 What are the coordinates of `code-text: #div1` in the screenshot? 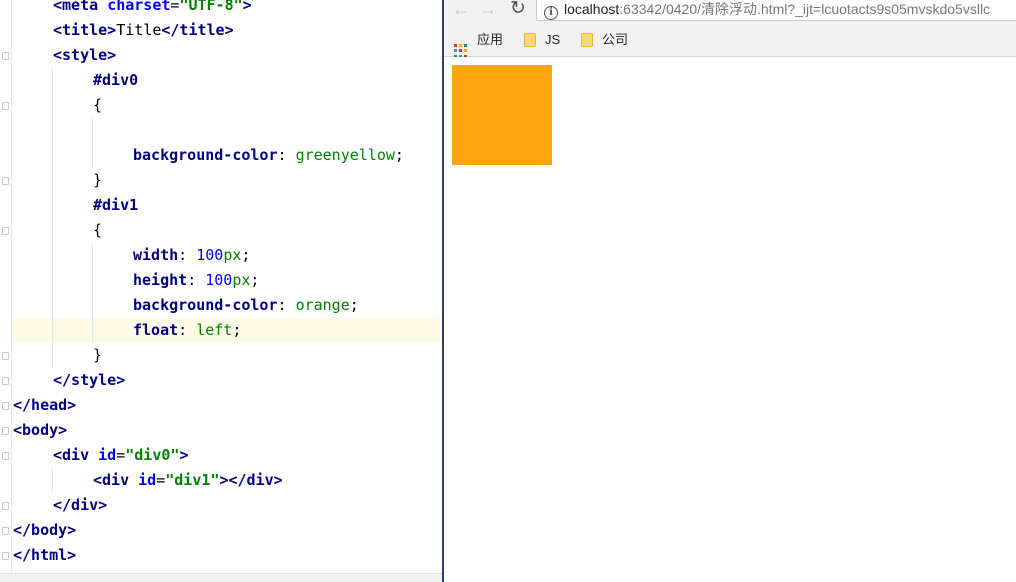 It's located at (115, 205).